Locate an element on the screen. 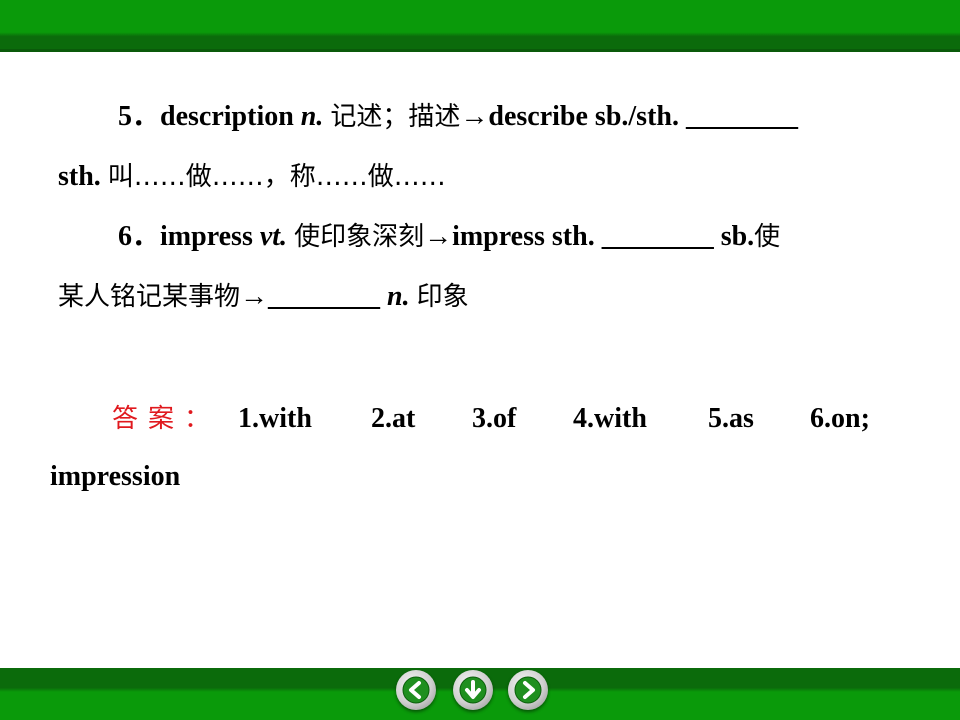 Image resolution: width=960 pixels, height=720 pixels. prev-slide-button is located at coordinates (416, 690).